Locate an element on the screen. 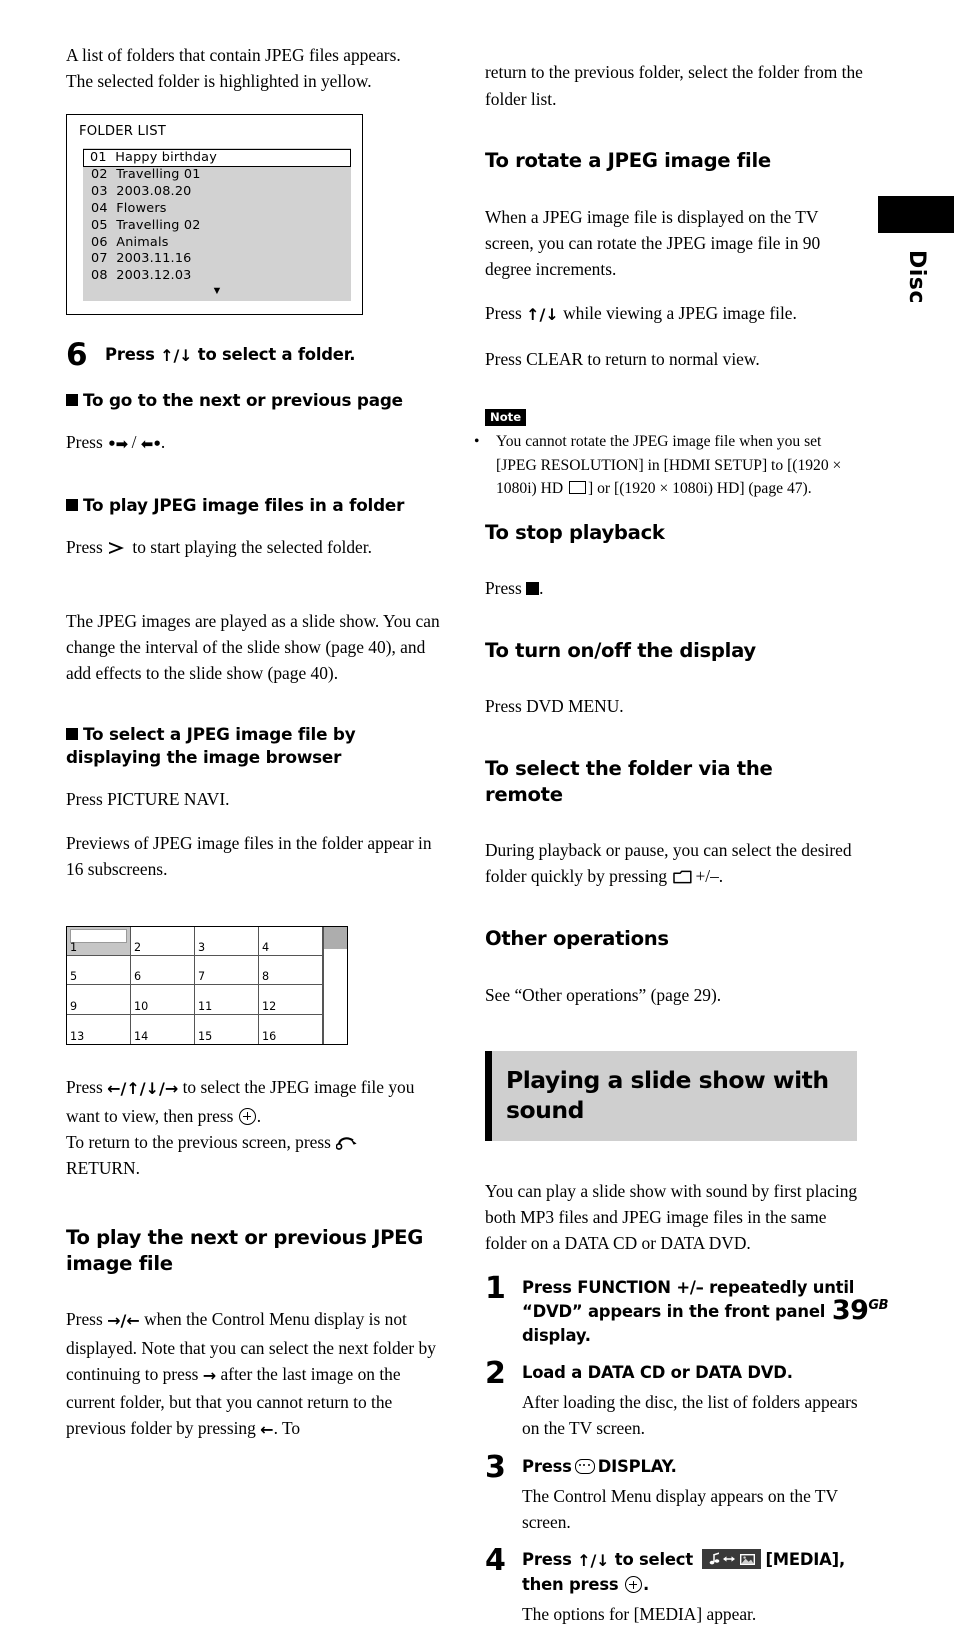 Image resolution: width=954 pixels, height=1627 pixels. next-prev-page-text: Press •➡ / ⬅•. is located at coordinates (116, 443).